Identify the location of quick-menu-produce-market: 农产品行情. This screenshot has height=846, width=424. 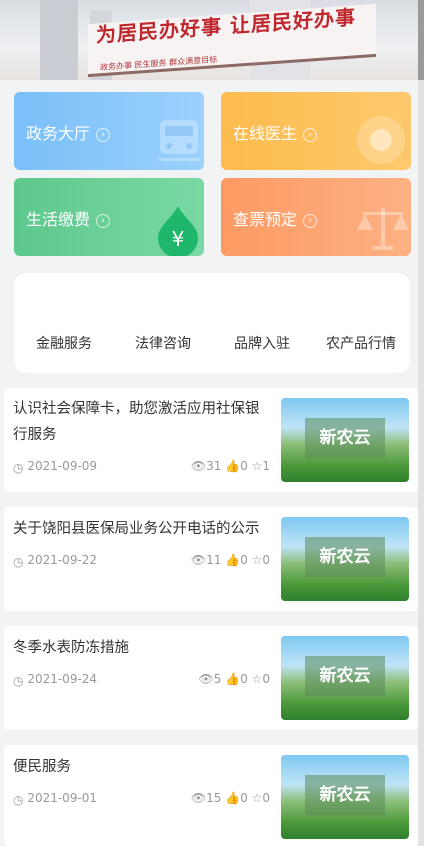
(361, 343).